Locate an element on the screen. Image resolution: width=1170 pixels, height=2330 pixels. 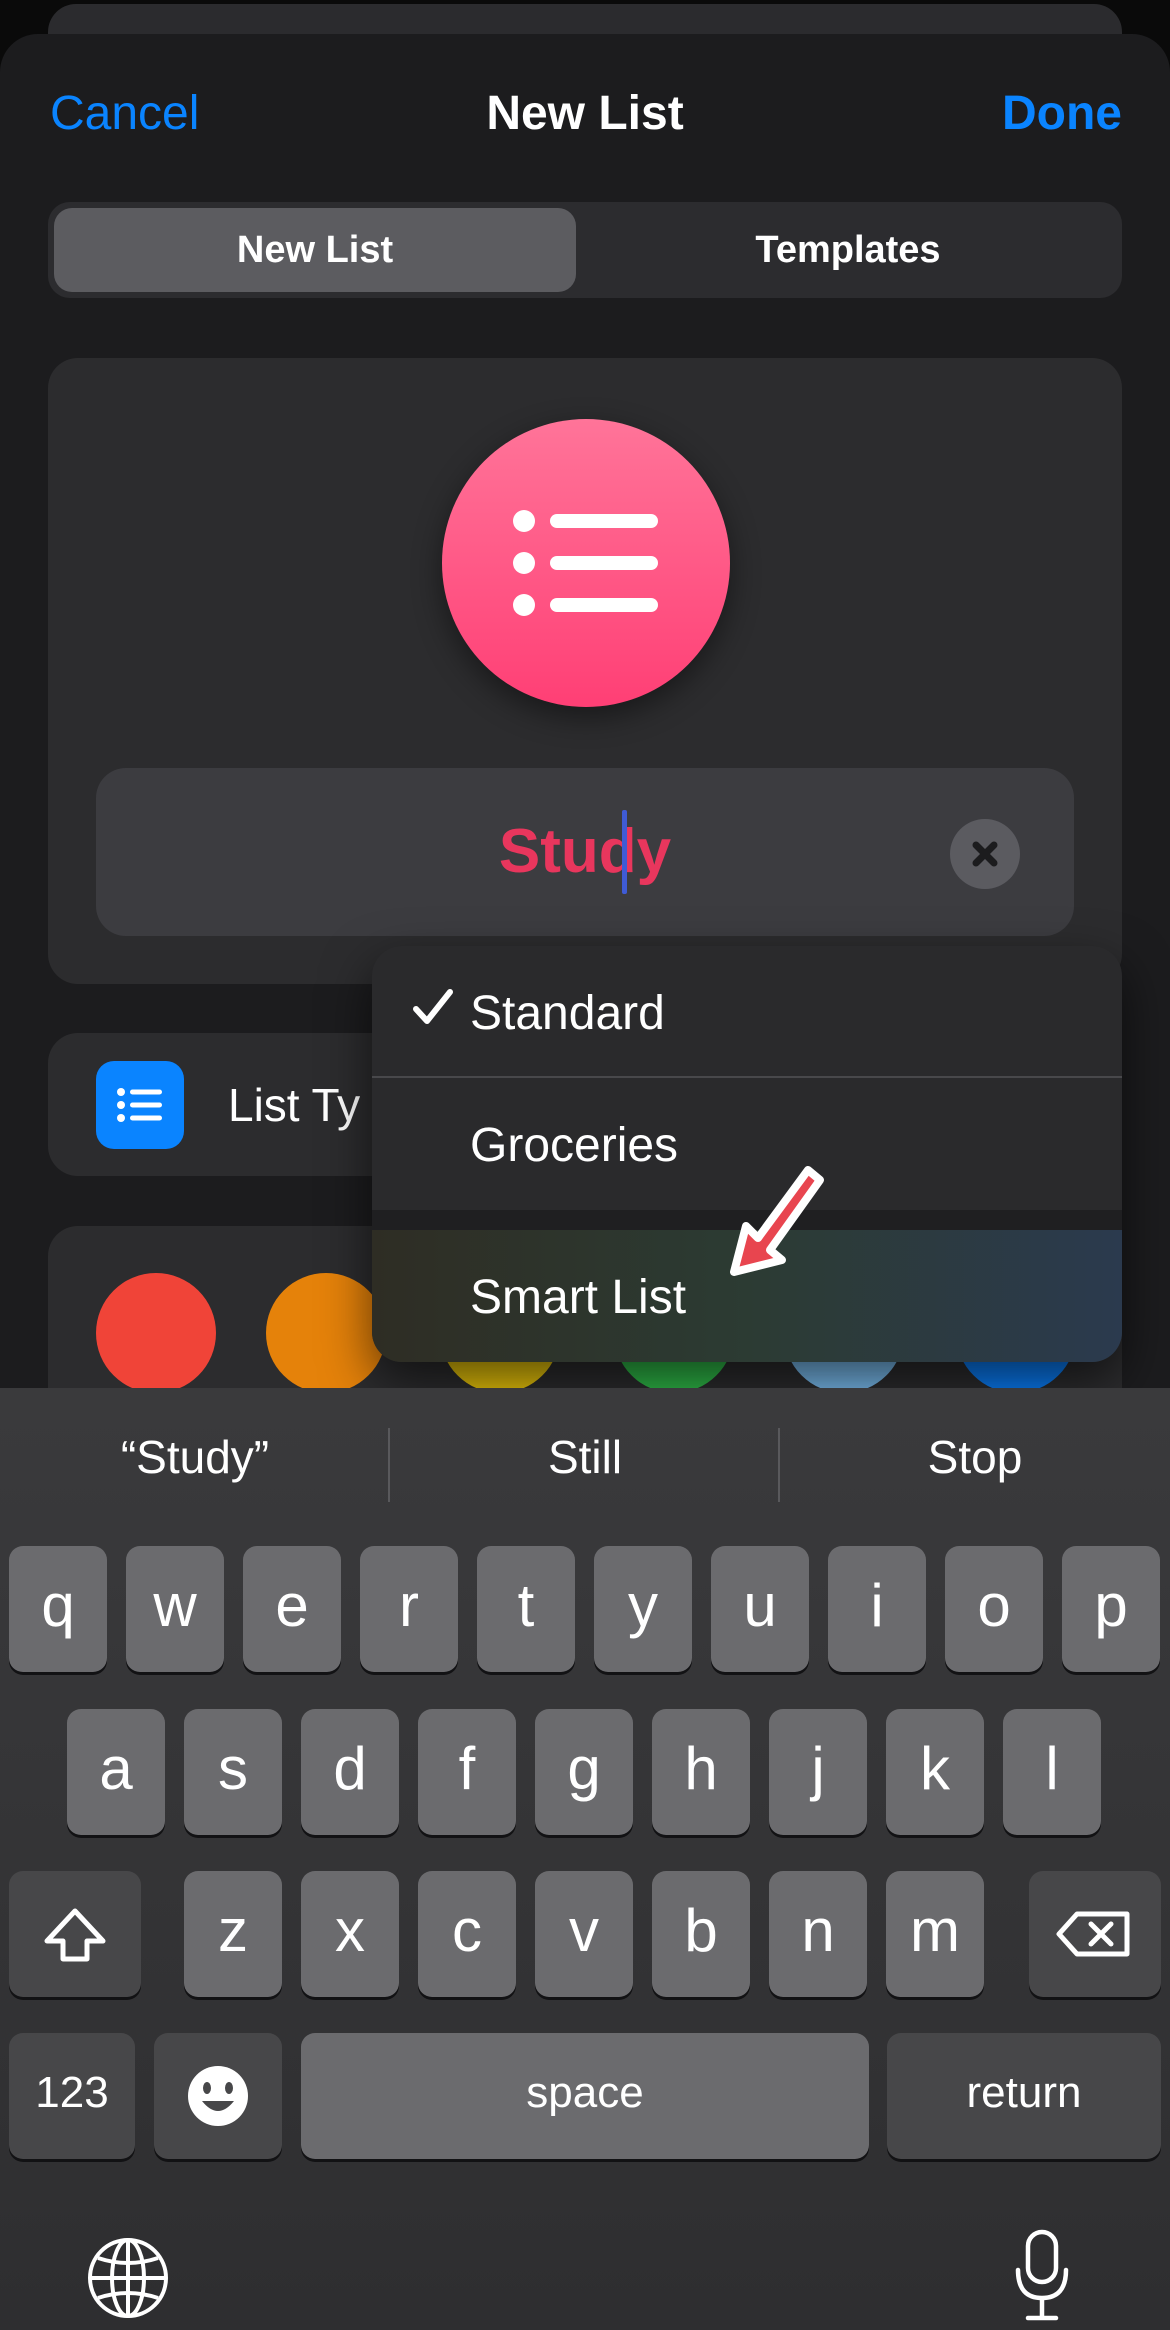
menu-item-label: Groceries is located at coordinates (574, 1145).